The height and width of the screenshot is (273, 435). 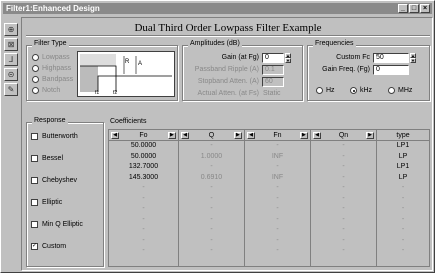 I want to click on radio-khz: kHz, so click(x=361, y=90).